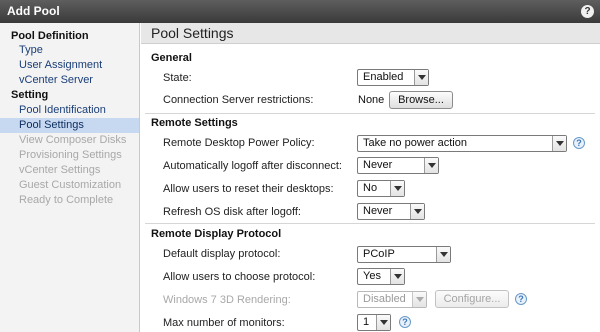 Image resolution: width=600 pixels, height=332 pixels. What do you see at coordinates (60, 170) in the screenshot?
I see `sidebar-item-vcenter-settings: vCenter Settings` at bounding box center [60, 170].